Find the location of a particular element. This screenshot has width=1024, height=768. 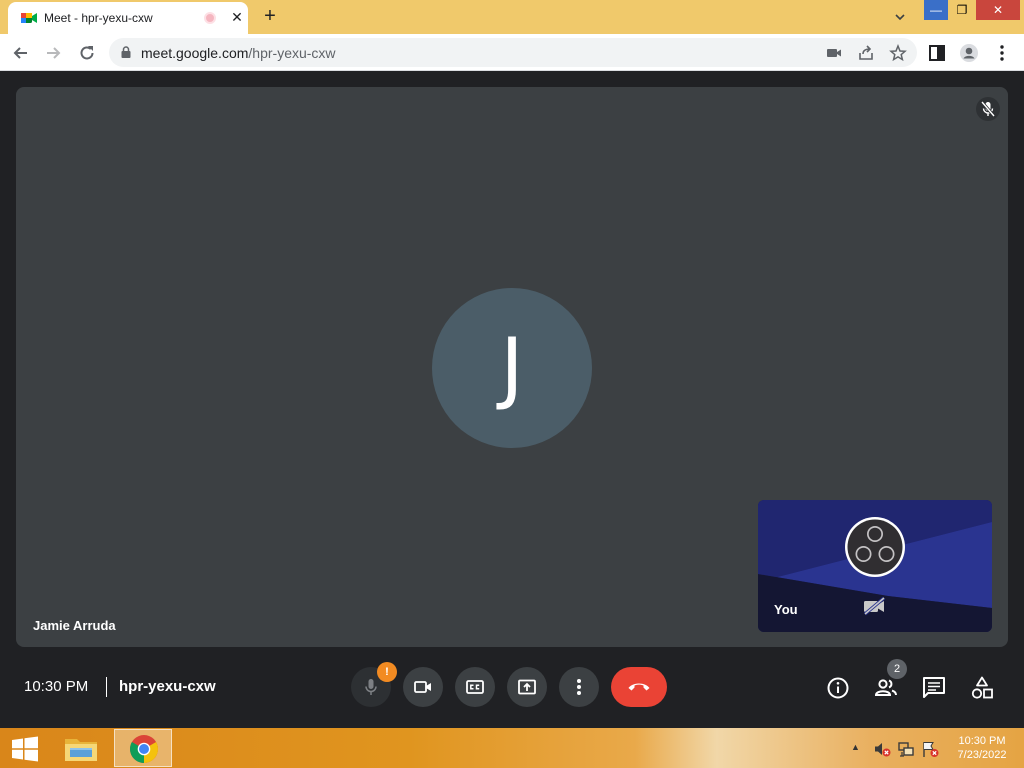

url-text: meet.google.com/hpr-yexu-cxw is located at coordinates (238, 53).